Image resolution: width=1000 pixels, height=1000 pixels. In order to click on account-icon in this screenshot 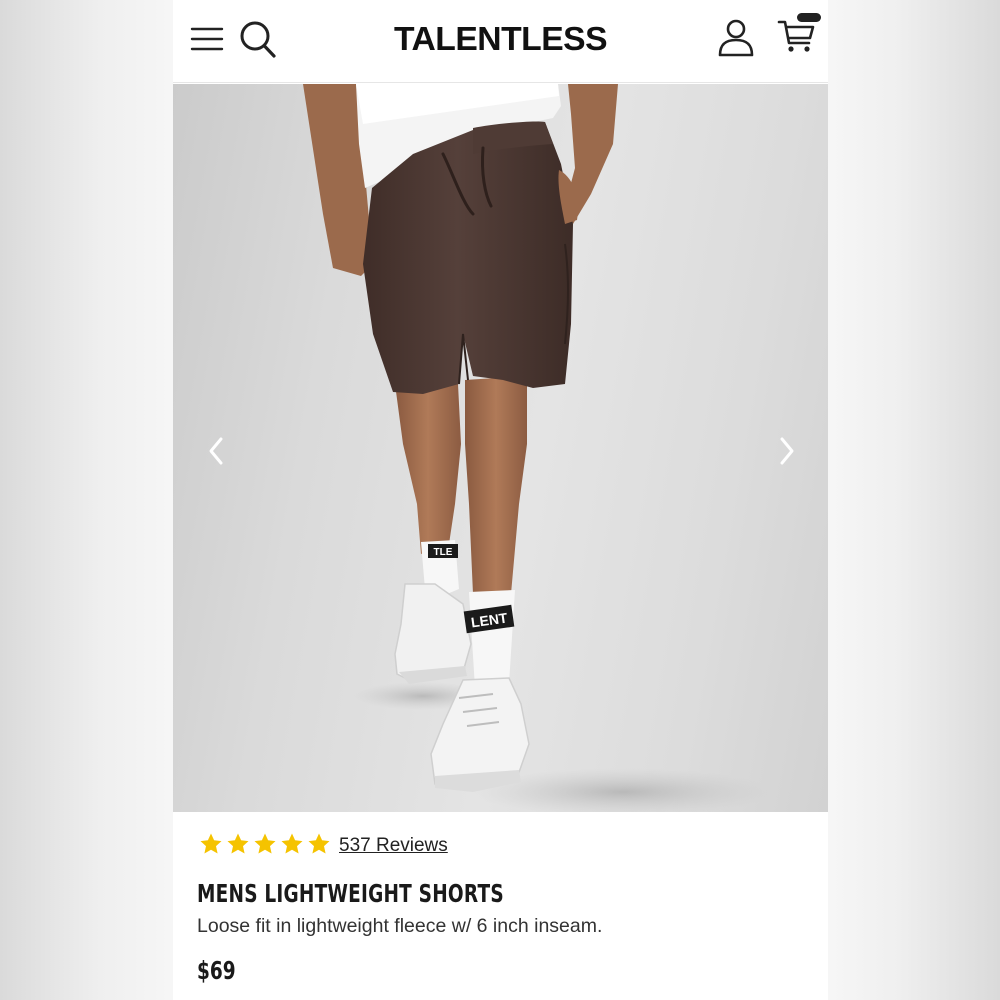, I will do `click(736, 38)`.